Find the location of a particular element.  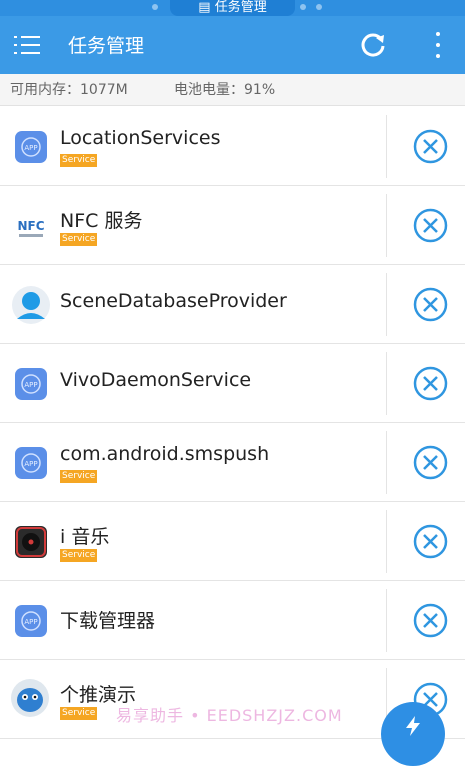

task-row: NFC NFC 服务 Service is located at coordinates (232, 225).